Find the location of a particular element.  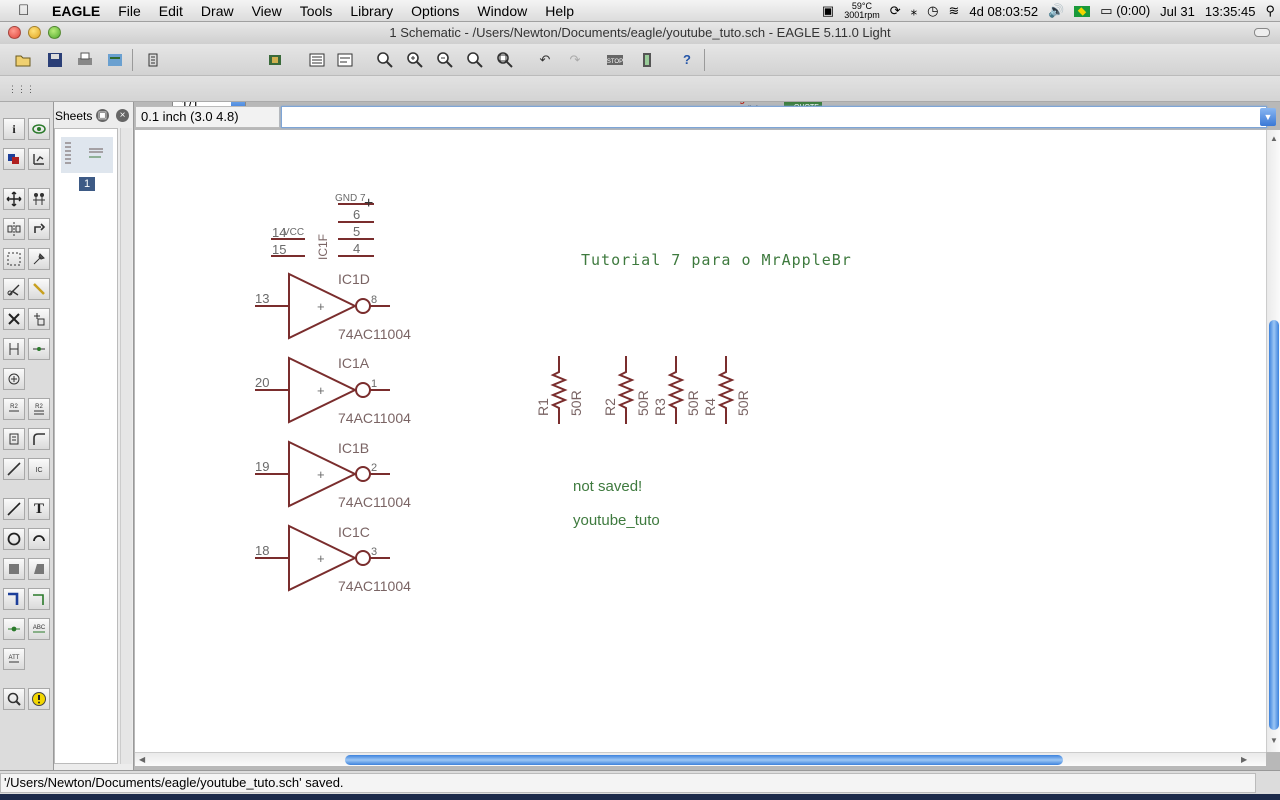

resistor-r1: R1 50R is located at coordinates (559, 390).